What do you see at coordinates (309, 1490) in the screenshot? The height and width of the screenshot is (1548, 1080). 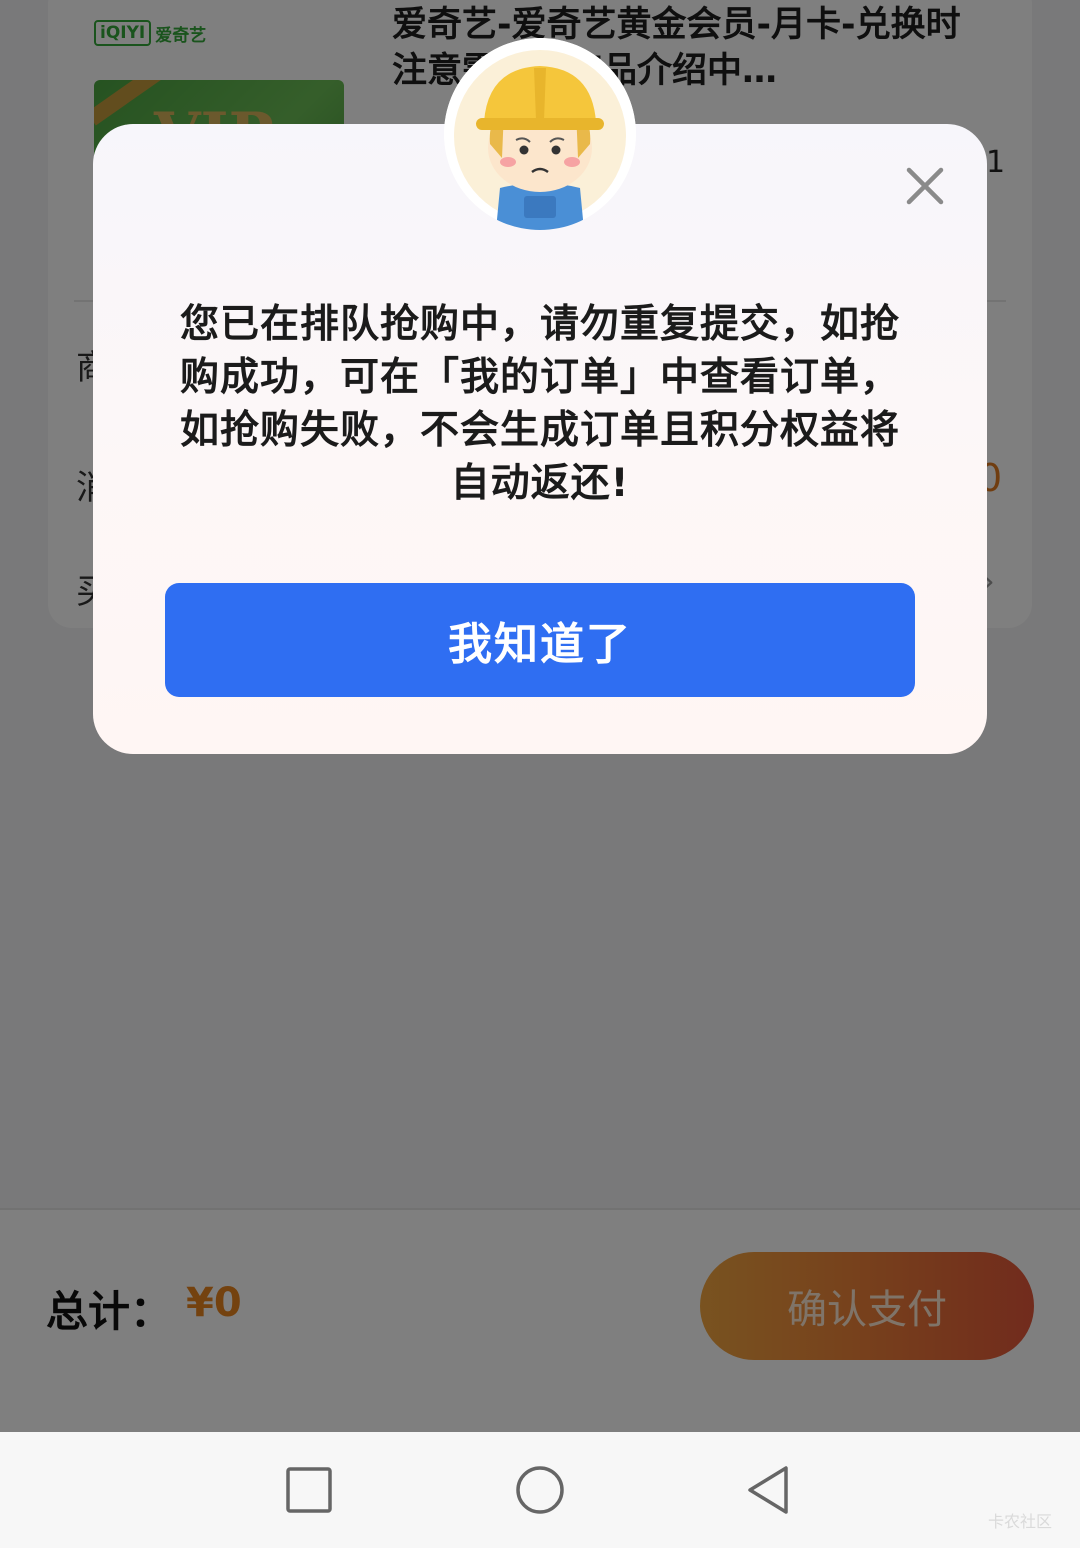 I see `recents-square-icon` at bounding box center [309, 1490].